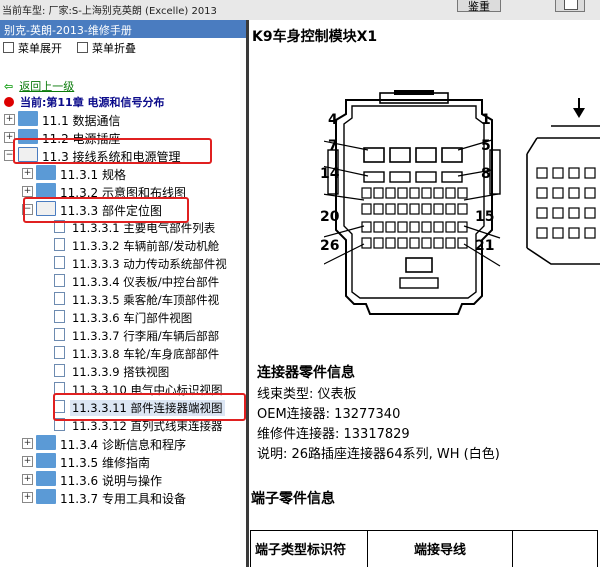 This screenshot has height=567, width=600. Describe the element at coordinates (555, 548) in the screenshot. I see `column-header-blank` at that location.